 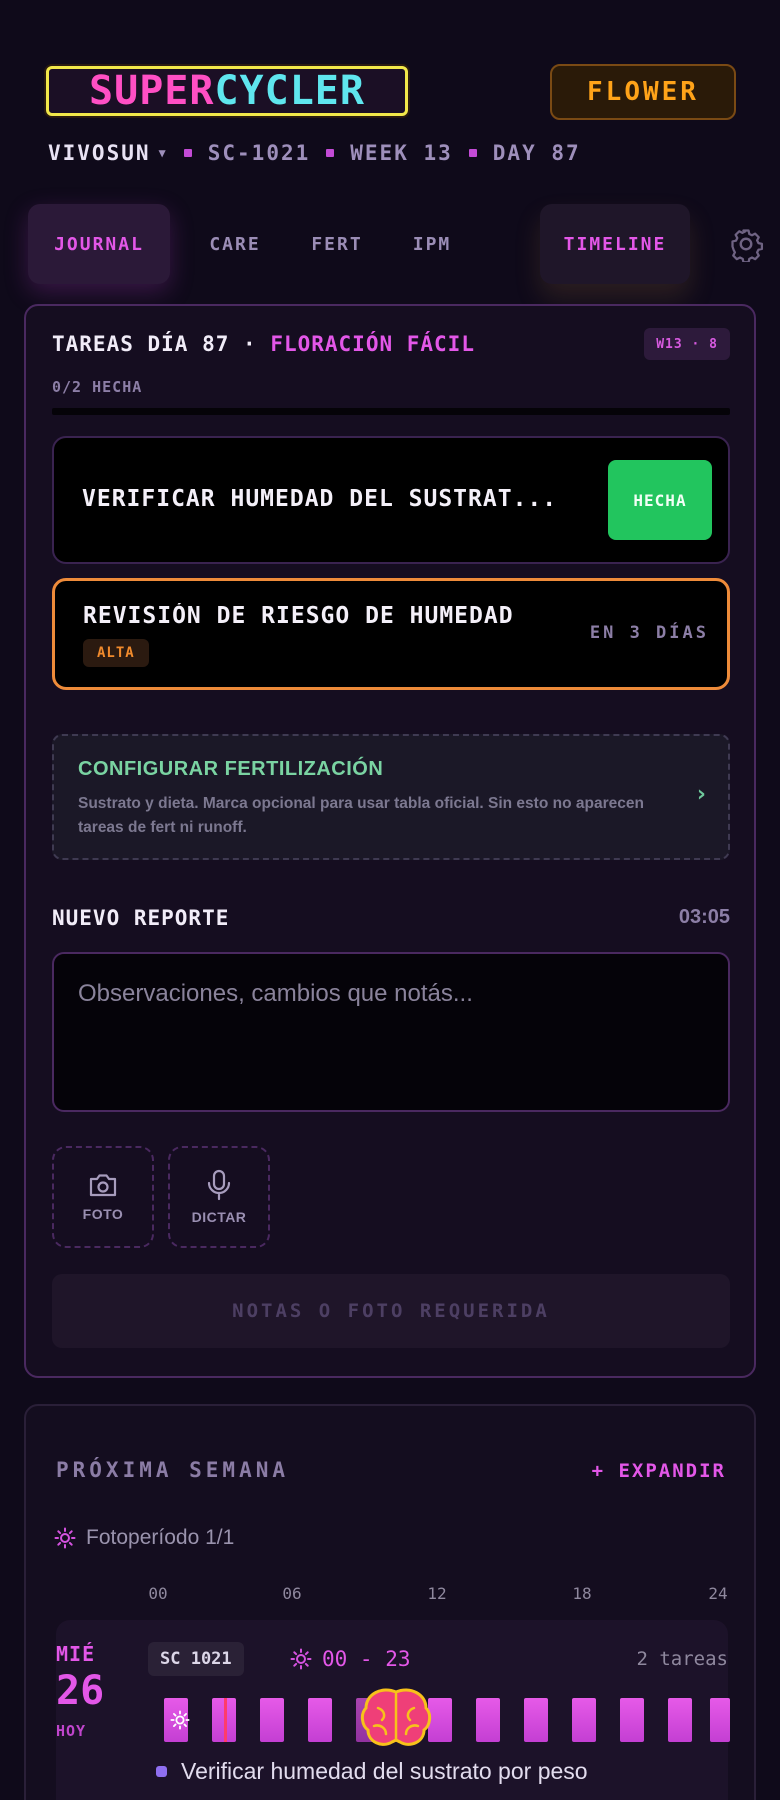 I want to click on app-logo: SUPER CYCLER, so click(x=227, y=91).